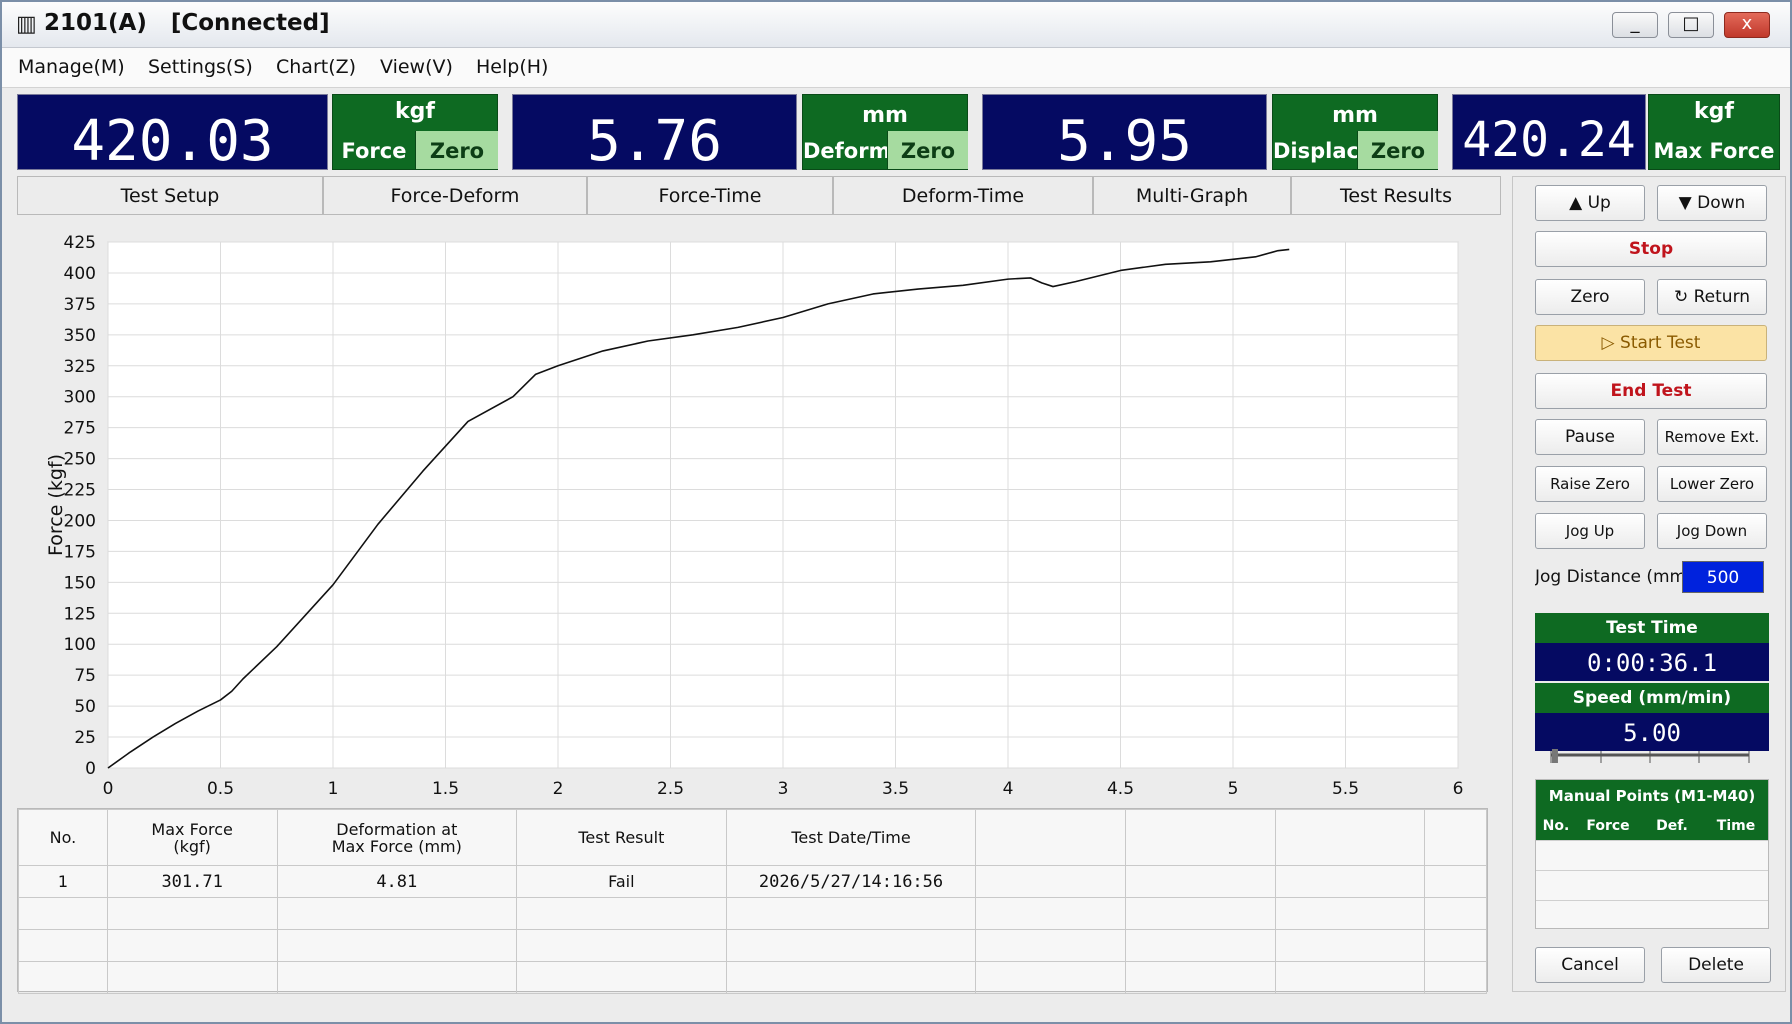  What do you see at coordinates (80, 614) in the screenshot?
I see `y-tick-label: 125` at bounding box center [80, 614].